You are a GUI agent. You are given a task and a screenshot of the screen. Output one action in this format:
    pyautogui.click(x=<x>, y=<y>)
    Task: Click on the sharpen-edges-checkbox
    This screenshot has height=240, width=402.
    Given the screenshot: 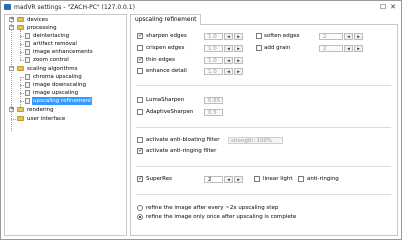 What is the action you would take?
    pyautogui.click(x=140, y=35)
    